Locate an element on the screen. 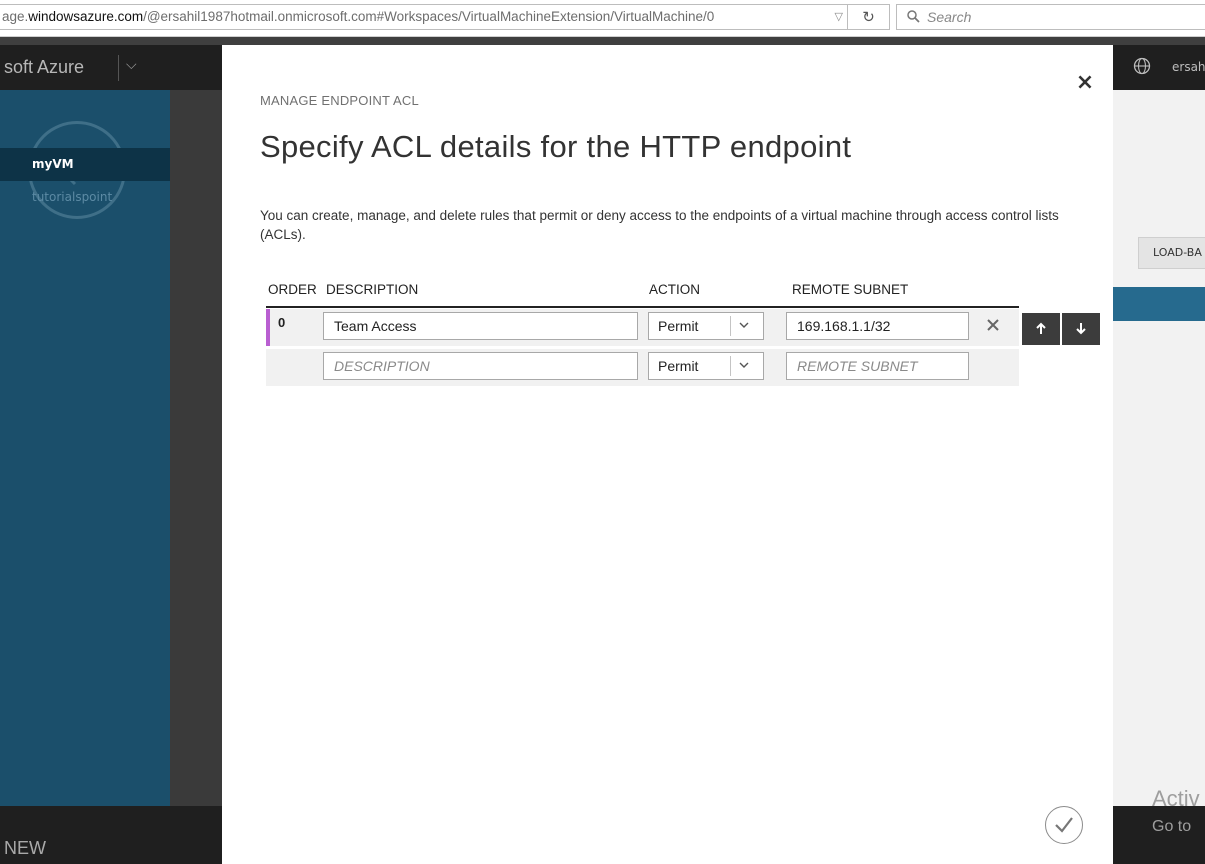  column-header-remote-subnet: REMOTE SUBNET is located at coordinates (850, 289).